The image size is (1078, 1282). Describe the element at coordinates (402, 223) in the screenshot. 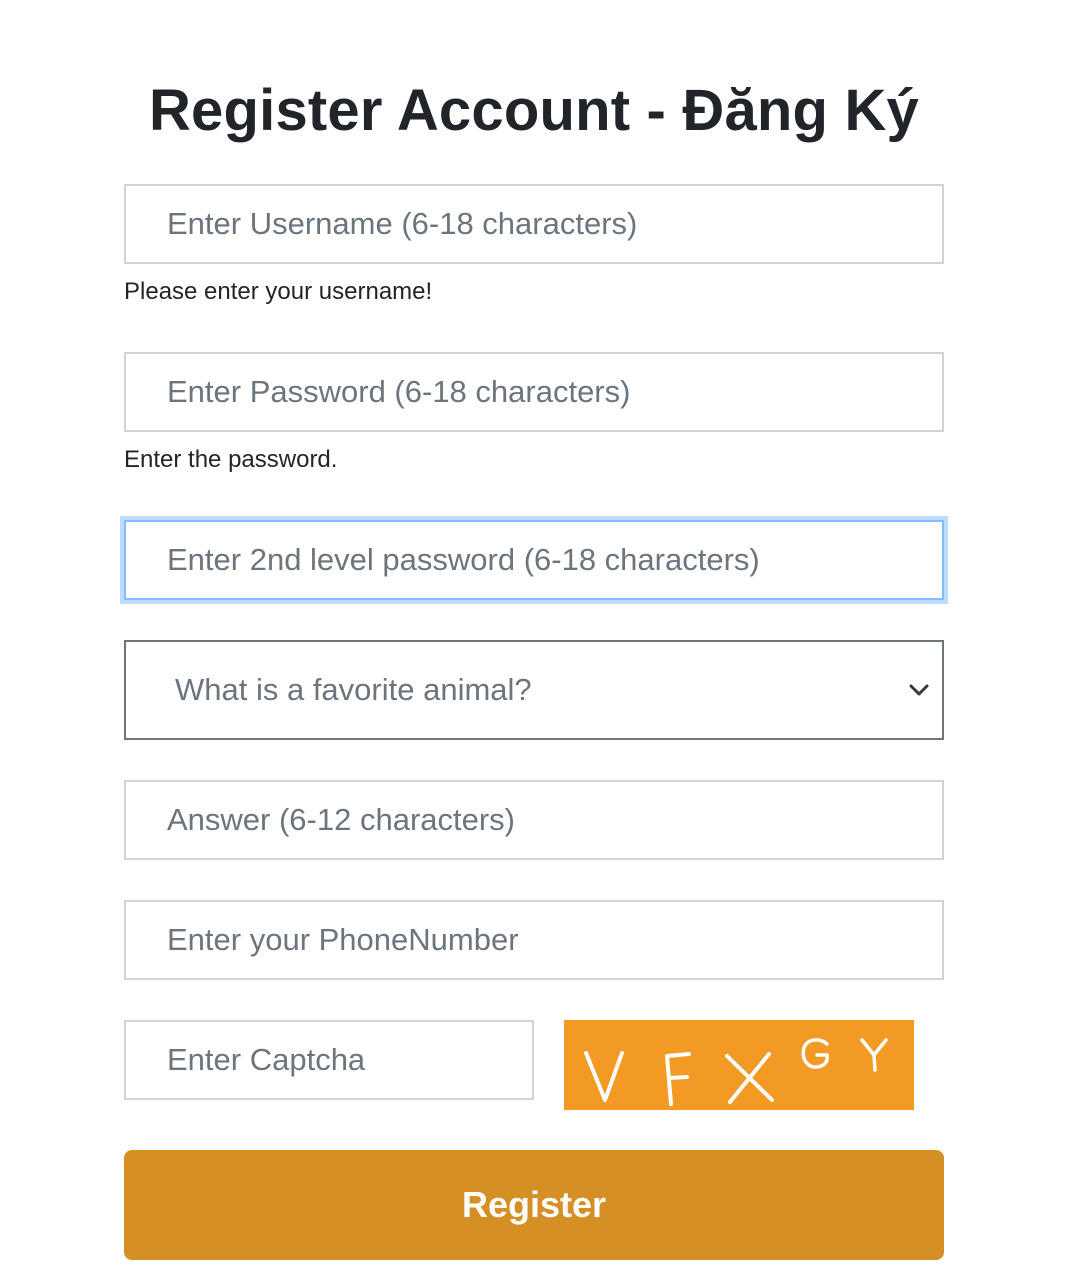

I see `username-placeholder: Enter Username (6-18 characters)` at that location.